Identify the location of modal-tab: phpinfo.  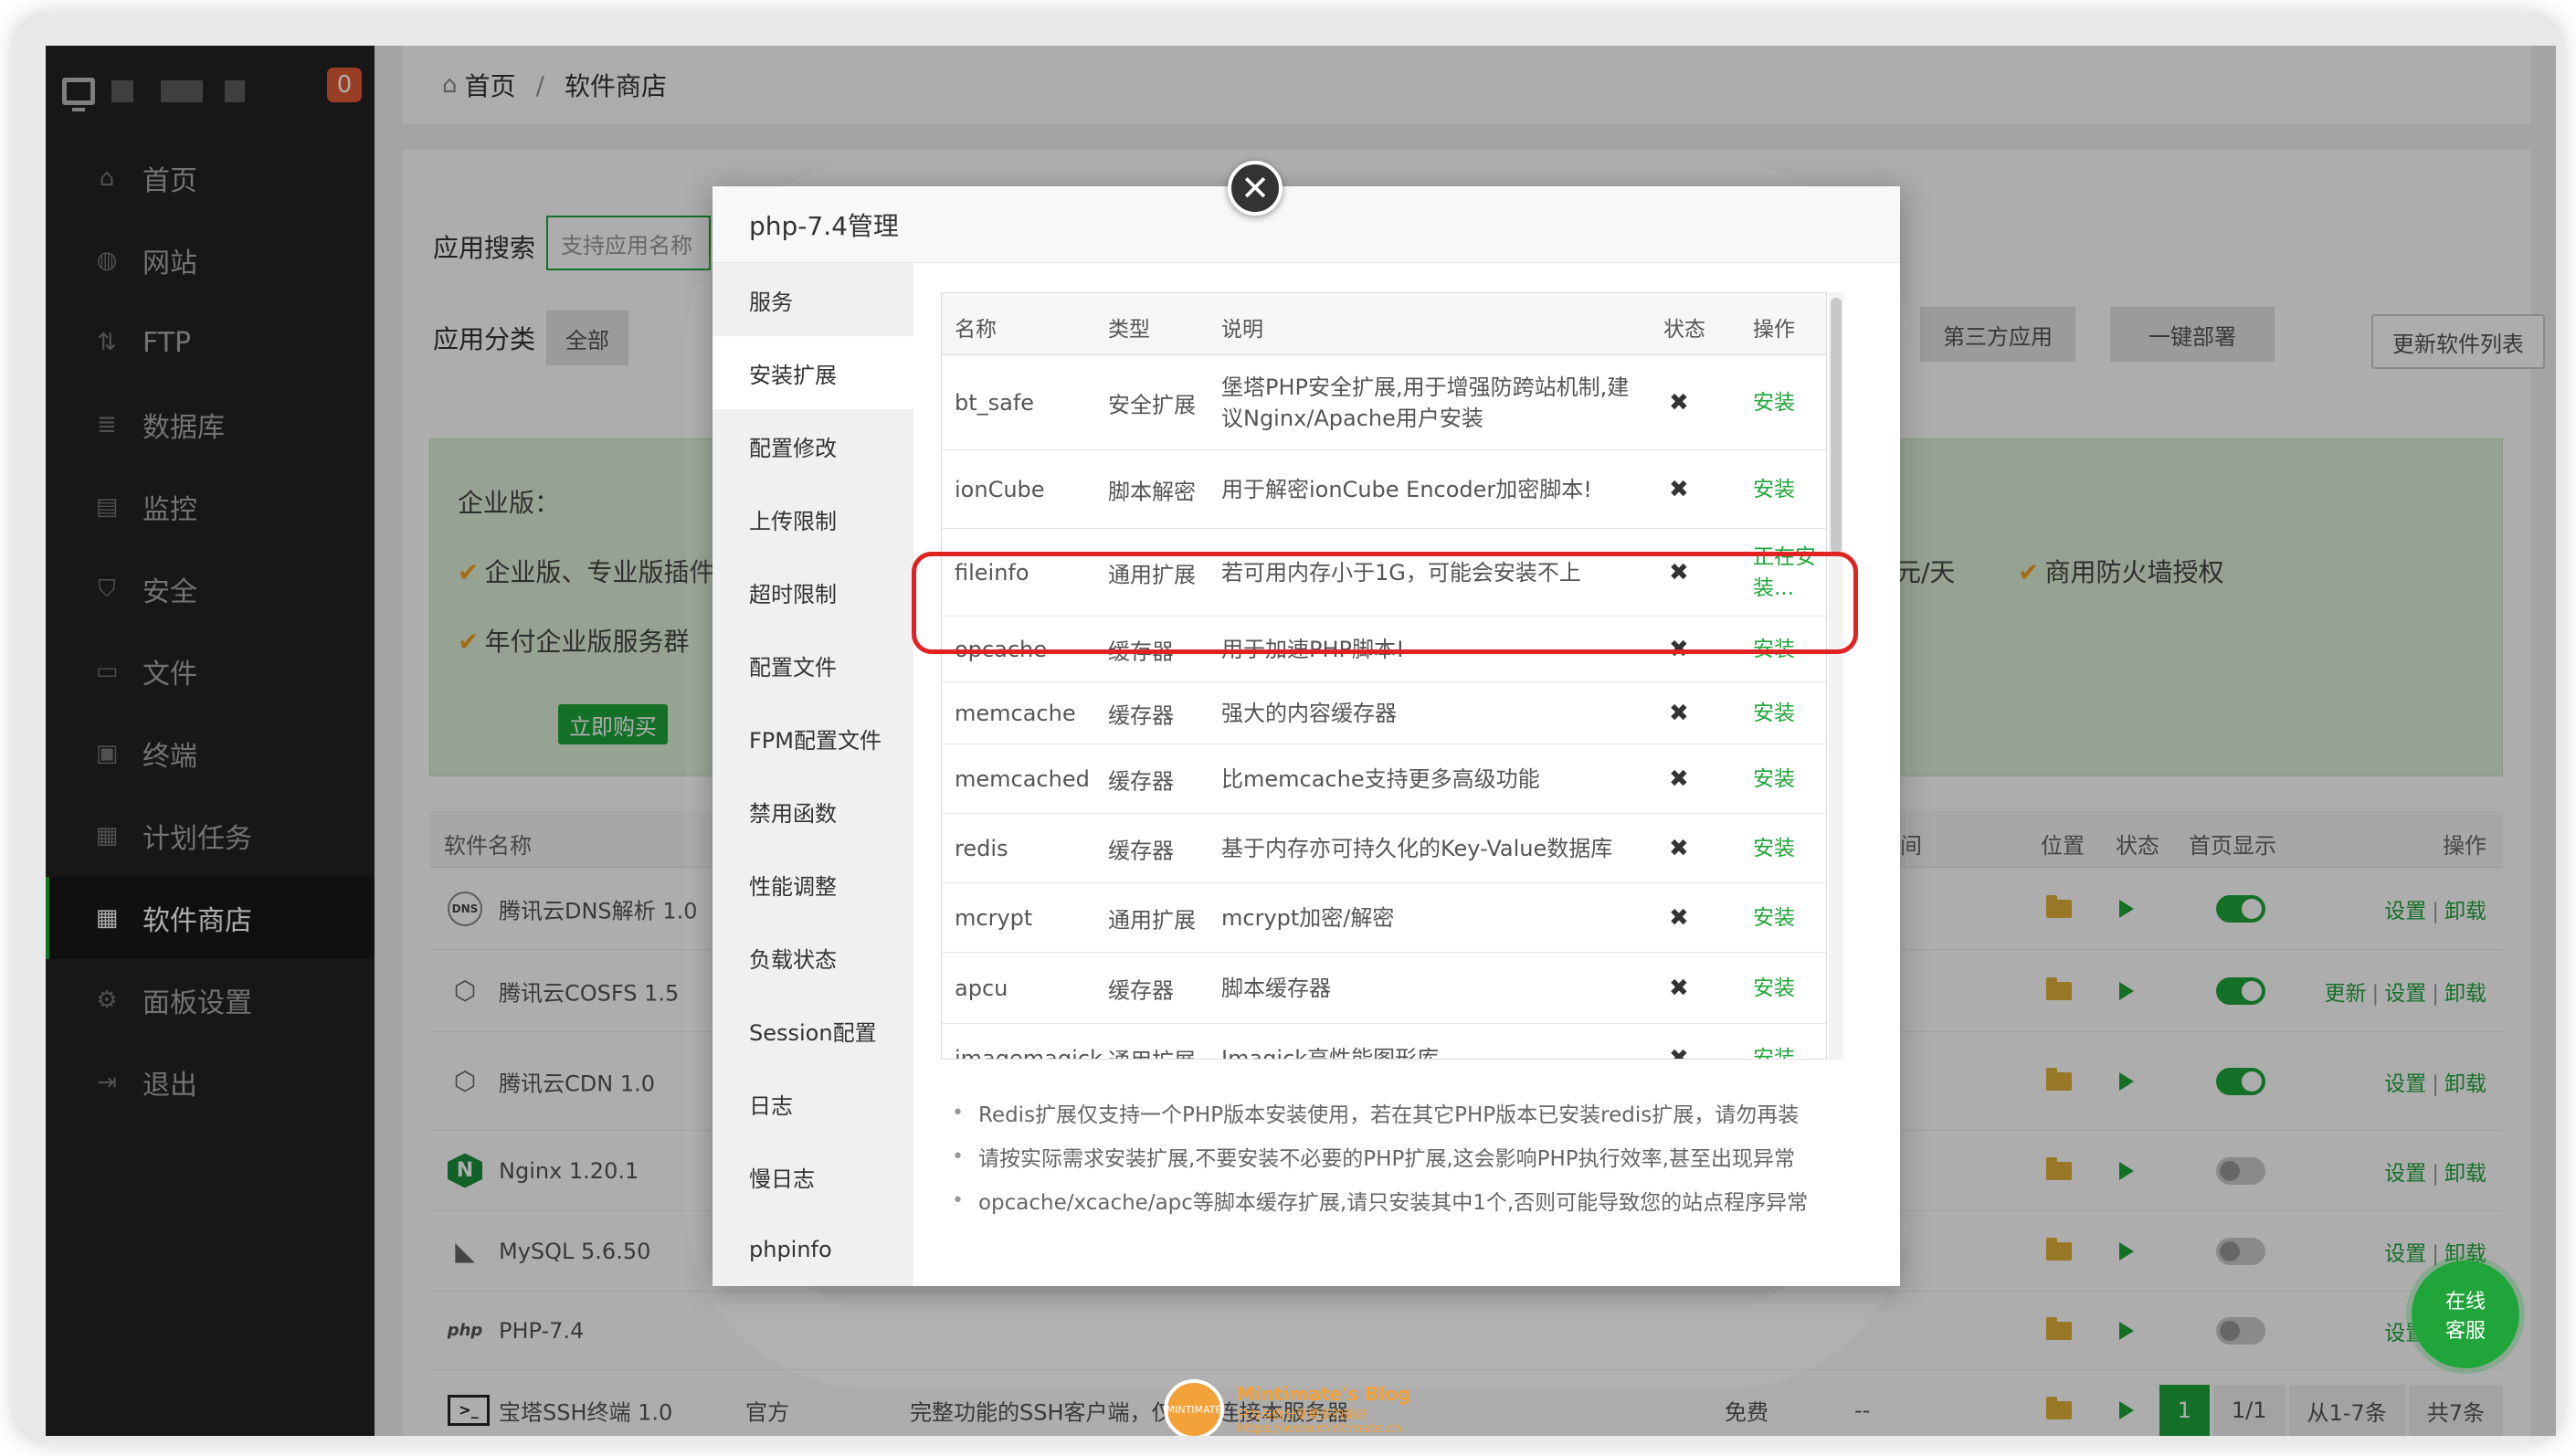
(813, 1250).